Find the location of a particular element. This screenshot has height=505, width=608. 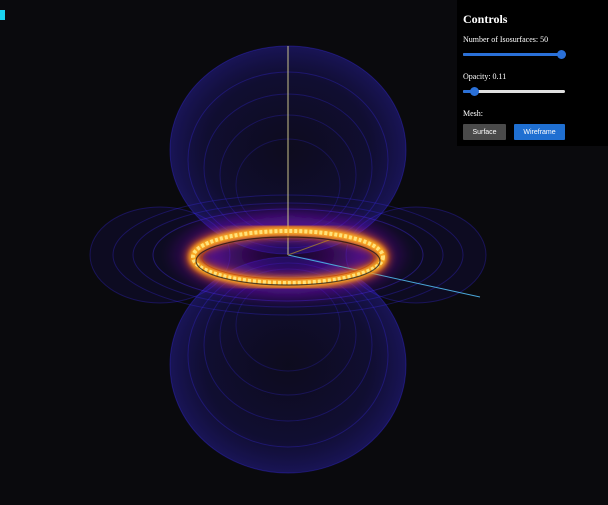

mesh-buttons: Surface Wireframe is located at coordinates (532, 132).